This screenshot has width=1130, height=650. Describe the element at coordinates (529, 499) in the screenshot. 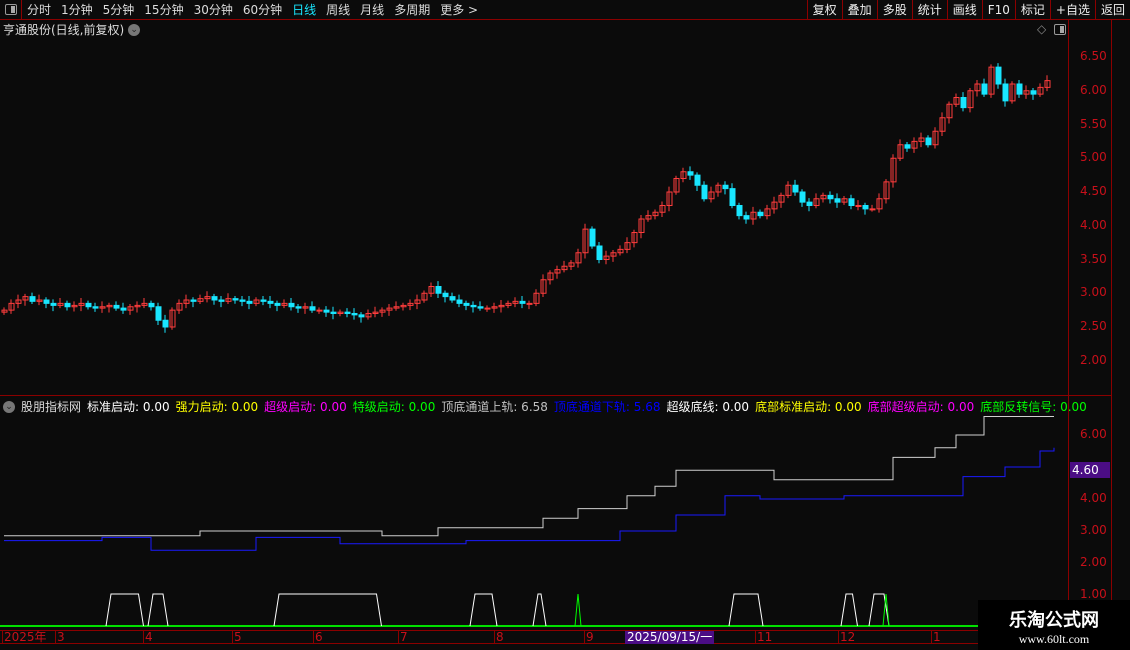

I see `lower-channel-line` at that location.